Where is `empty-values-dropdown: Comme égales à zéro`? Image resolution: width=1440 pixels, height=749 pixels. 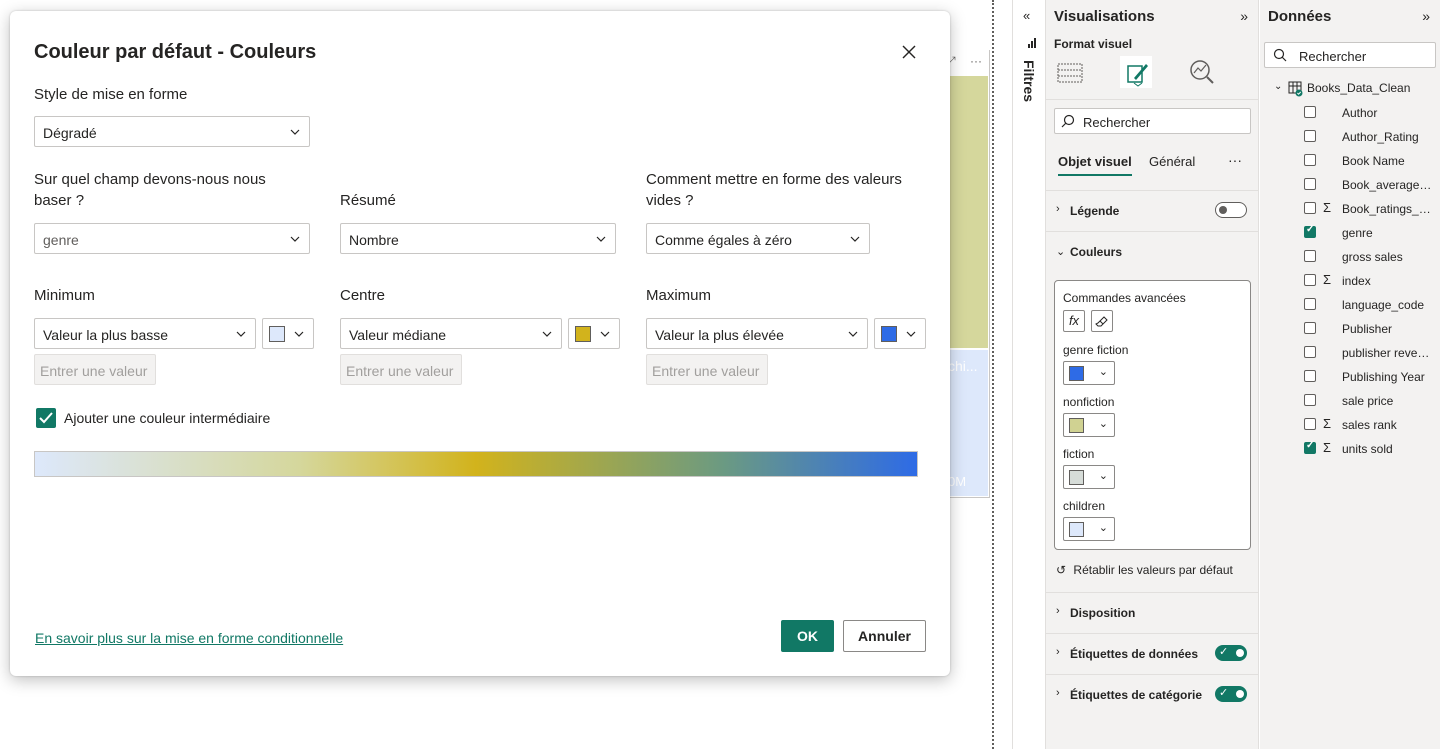 empty-values-dropdown: Comme égales à zéro is located at coordinates (758, 238).